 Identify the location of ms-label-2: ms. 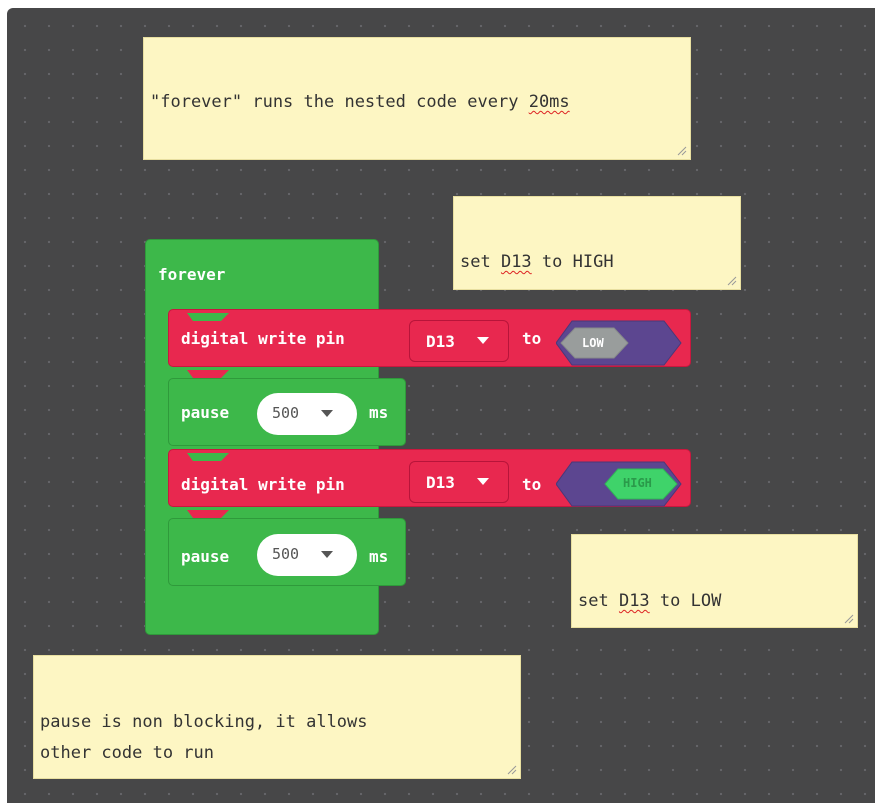
(379, 556).